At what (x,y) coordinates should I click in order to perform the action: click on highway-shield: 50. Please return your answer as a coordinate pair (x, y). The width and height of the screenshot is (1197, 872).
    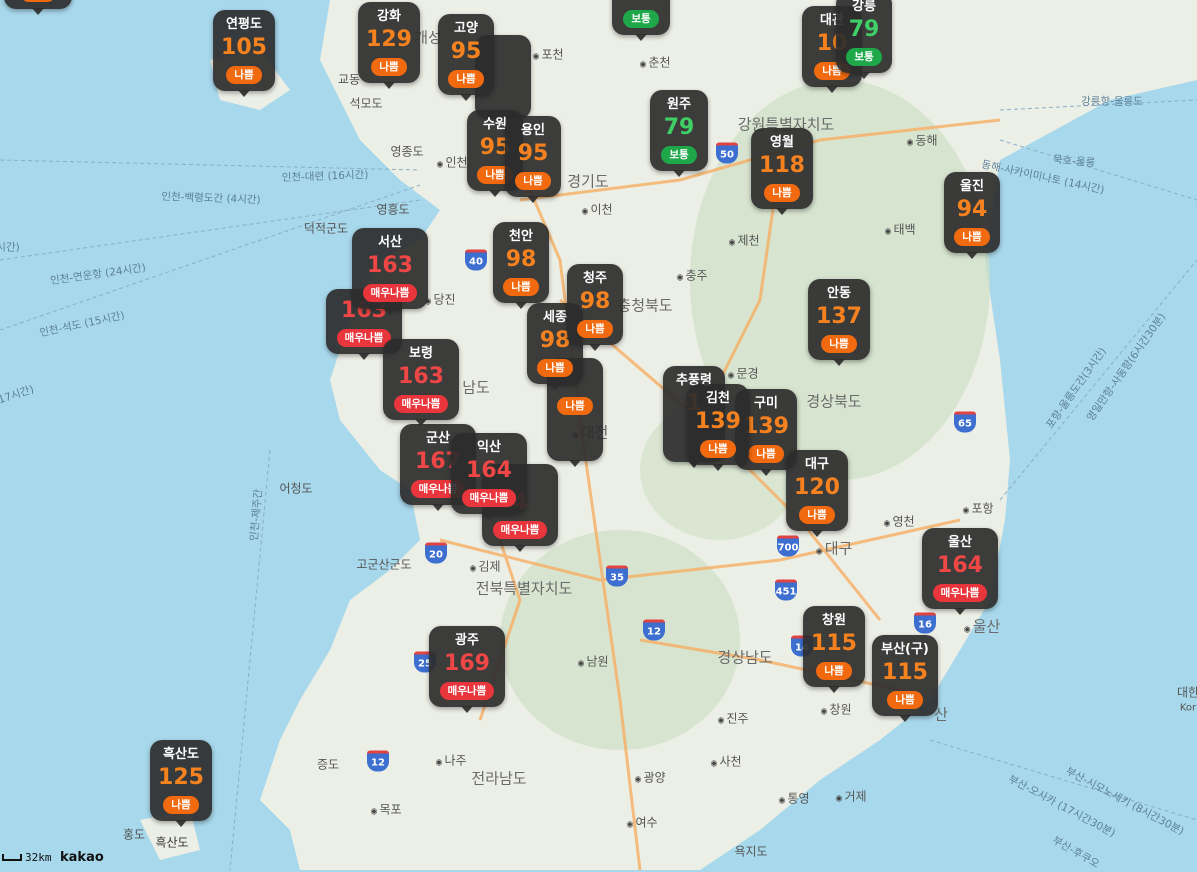
    Looking at the image, I should click on (727, 153).